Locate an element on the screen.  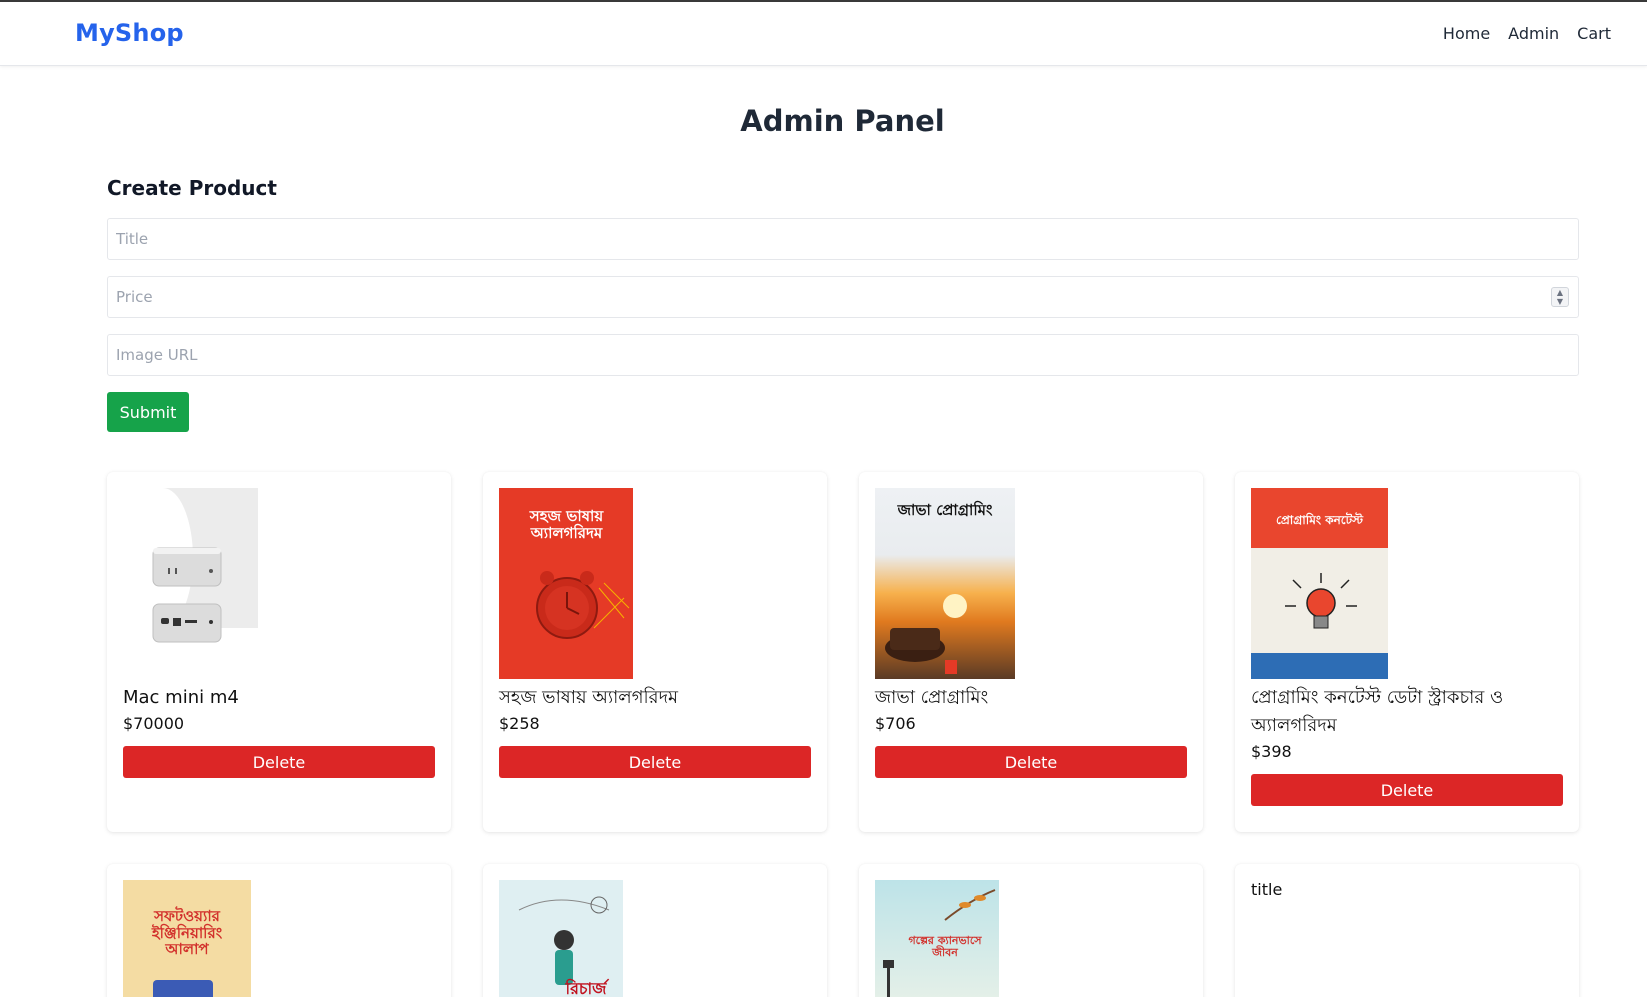
product-price: $398 is located at coordinates (1271, 751).